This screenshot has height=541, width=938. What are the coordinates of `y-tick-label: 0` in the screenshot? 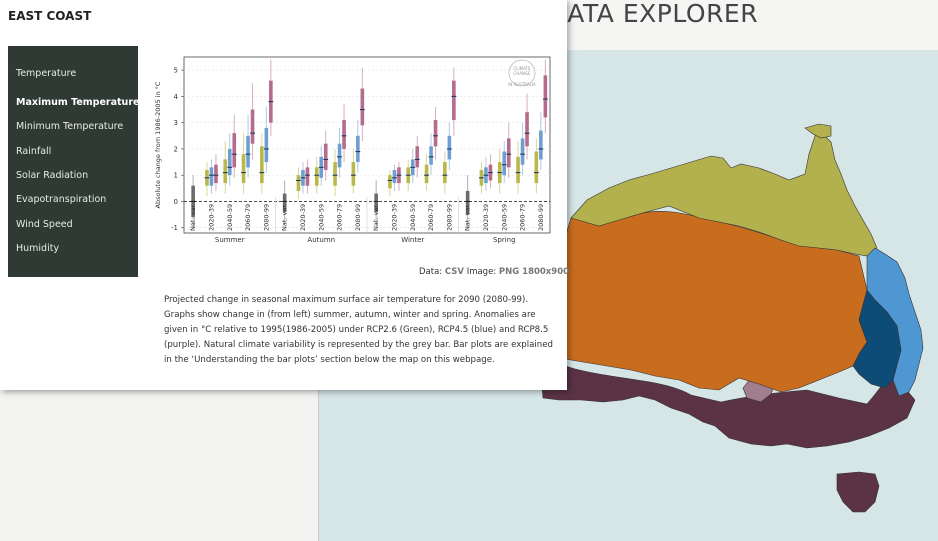 It's located at (176, 202).